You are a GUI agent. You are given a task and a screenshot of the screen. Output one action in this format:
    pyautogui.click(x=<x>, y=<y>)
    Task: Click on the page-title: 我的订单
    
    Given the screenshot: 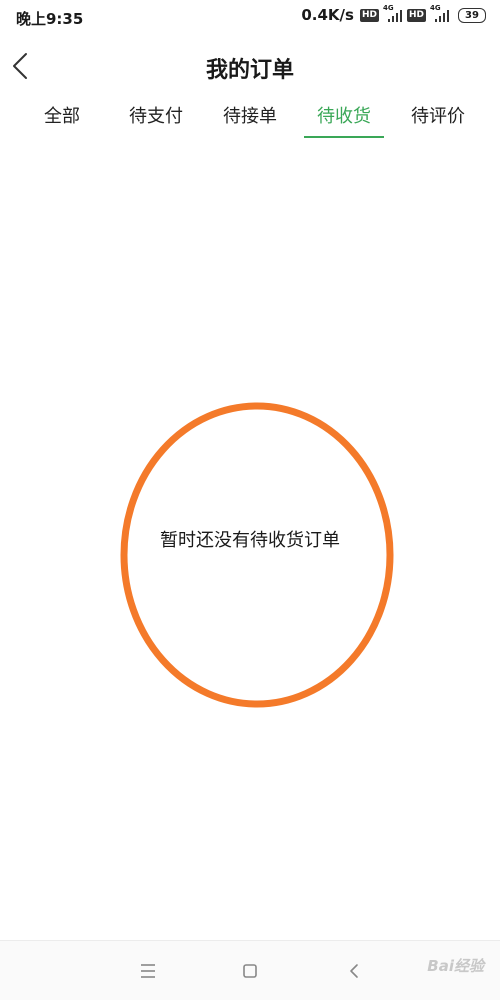 What is the action you would take?
    pyautogui.click(x=249, y=70)
    